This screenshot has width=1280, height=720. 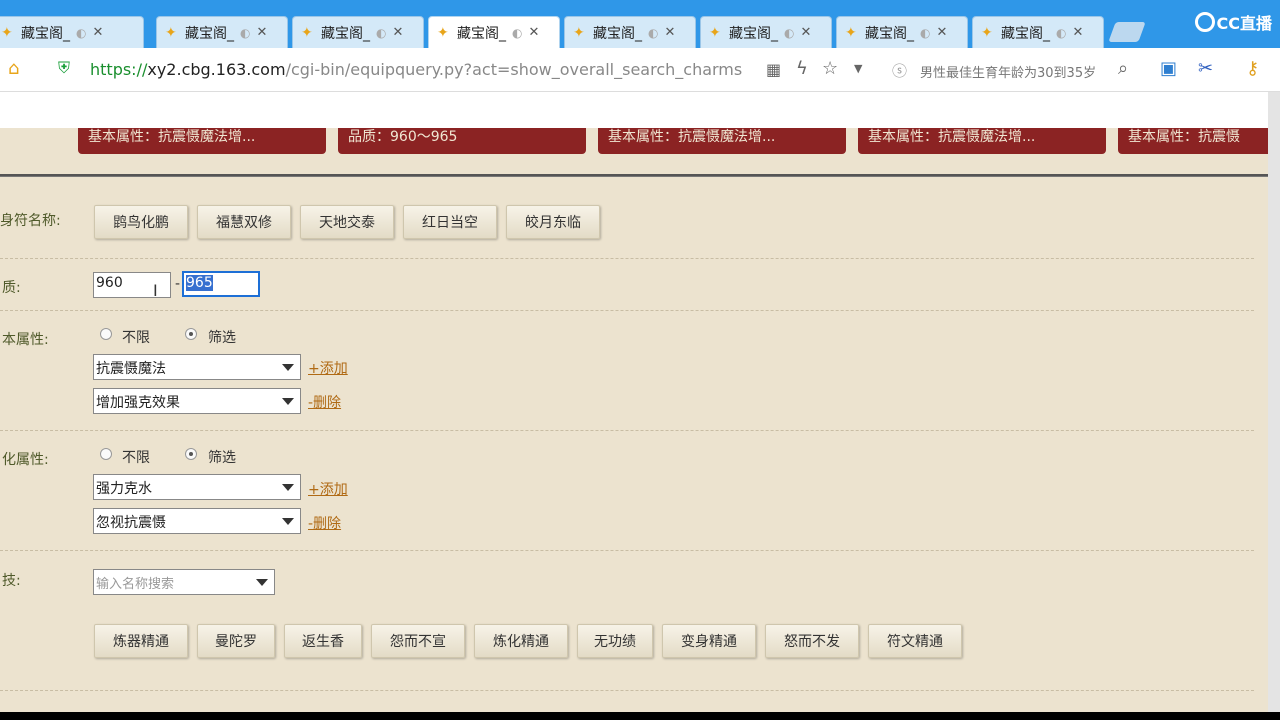 I want to click on text-cursor-icon: I, so click(x=155, y=290).